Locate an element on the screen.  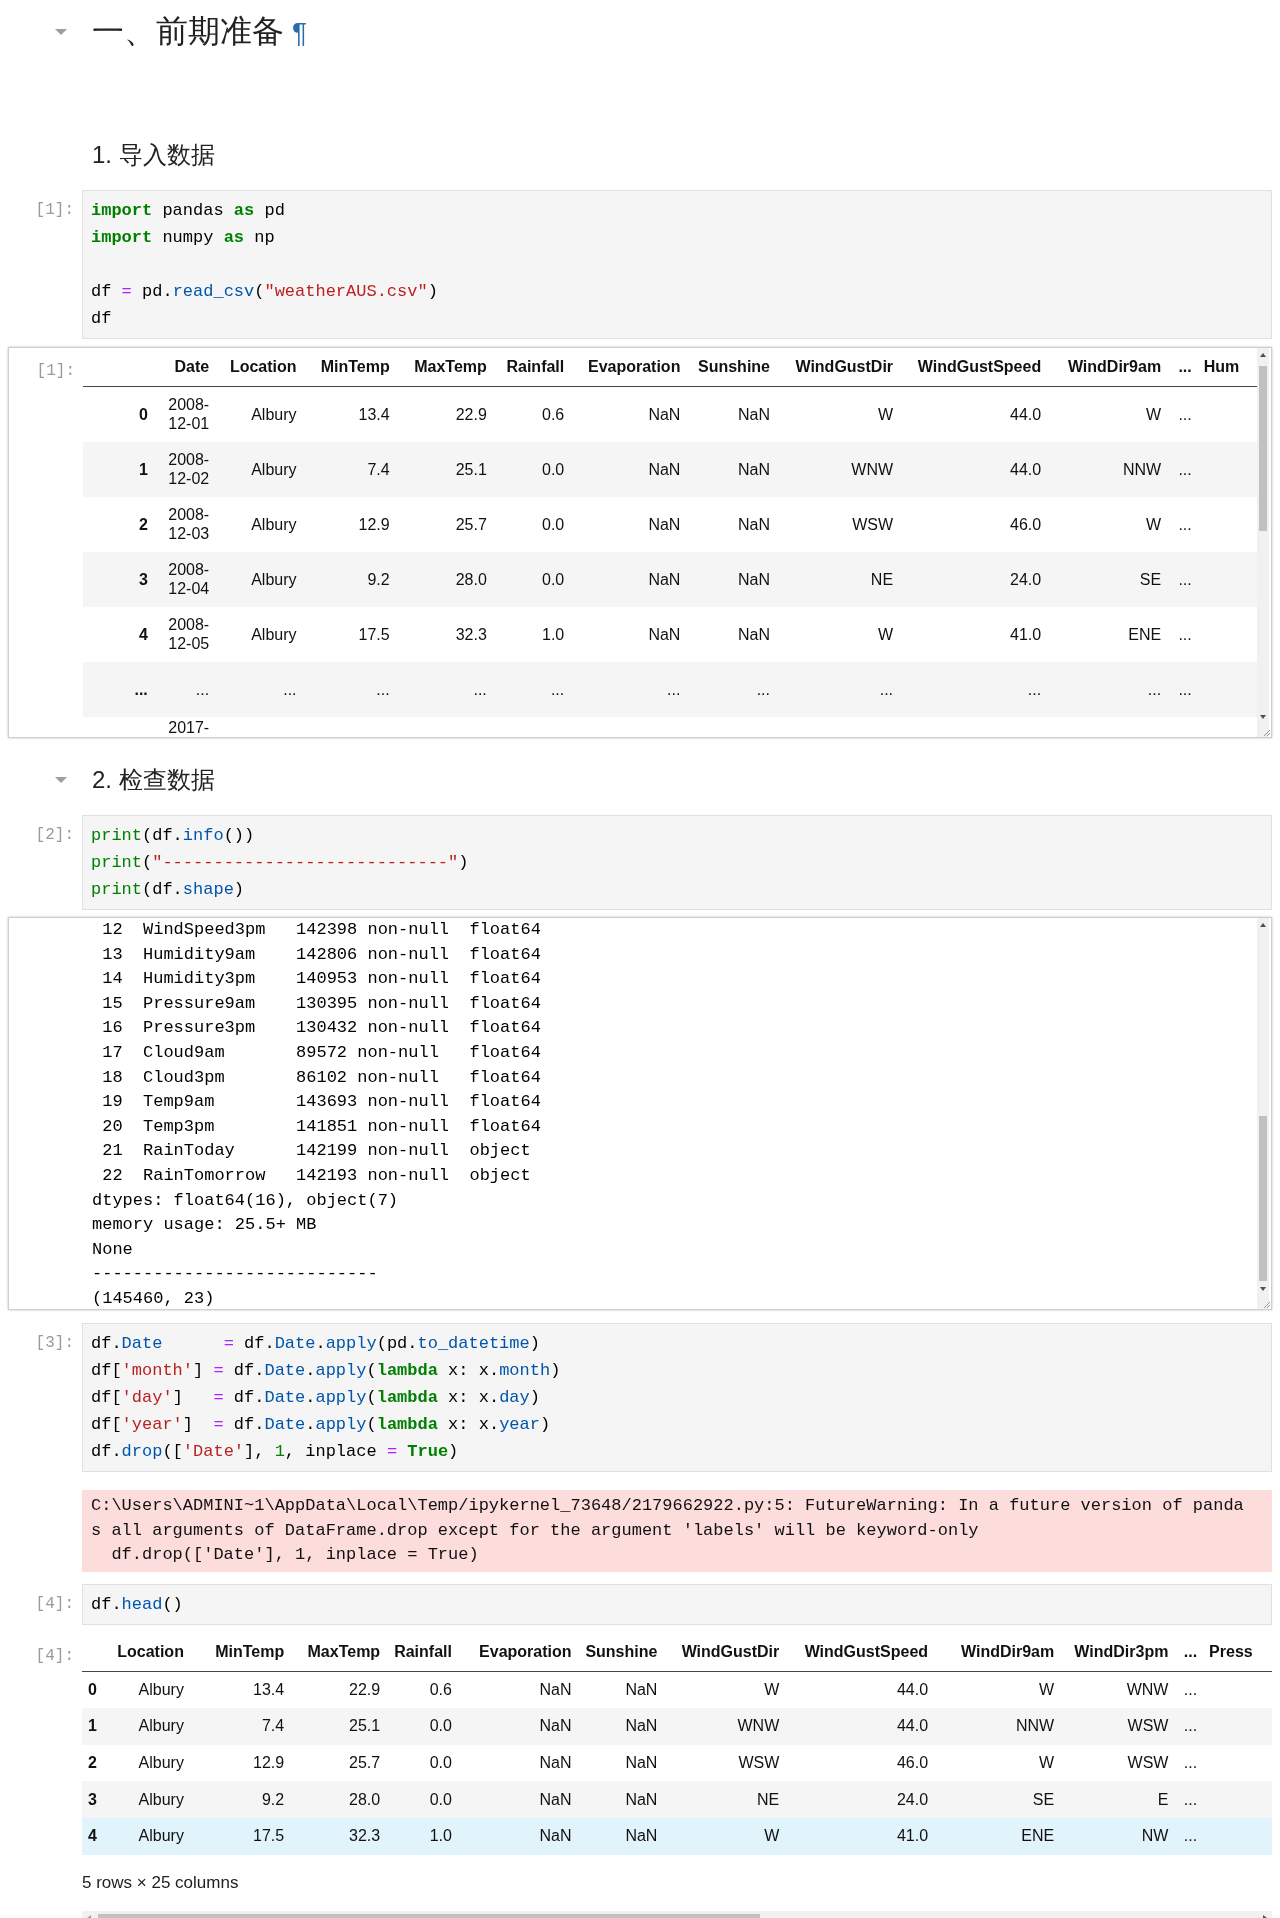
column-header: Date is located at coordinates (184, 367).